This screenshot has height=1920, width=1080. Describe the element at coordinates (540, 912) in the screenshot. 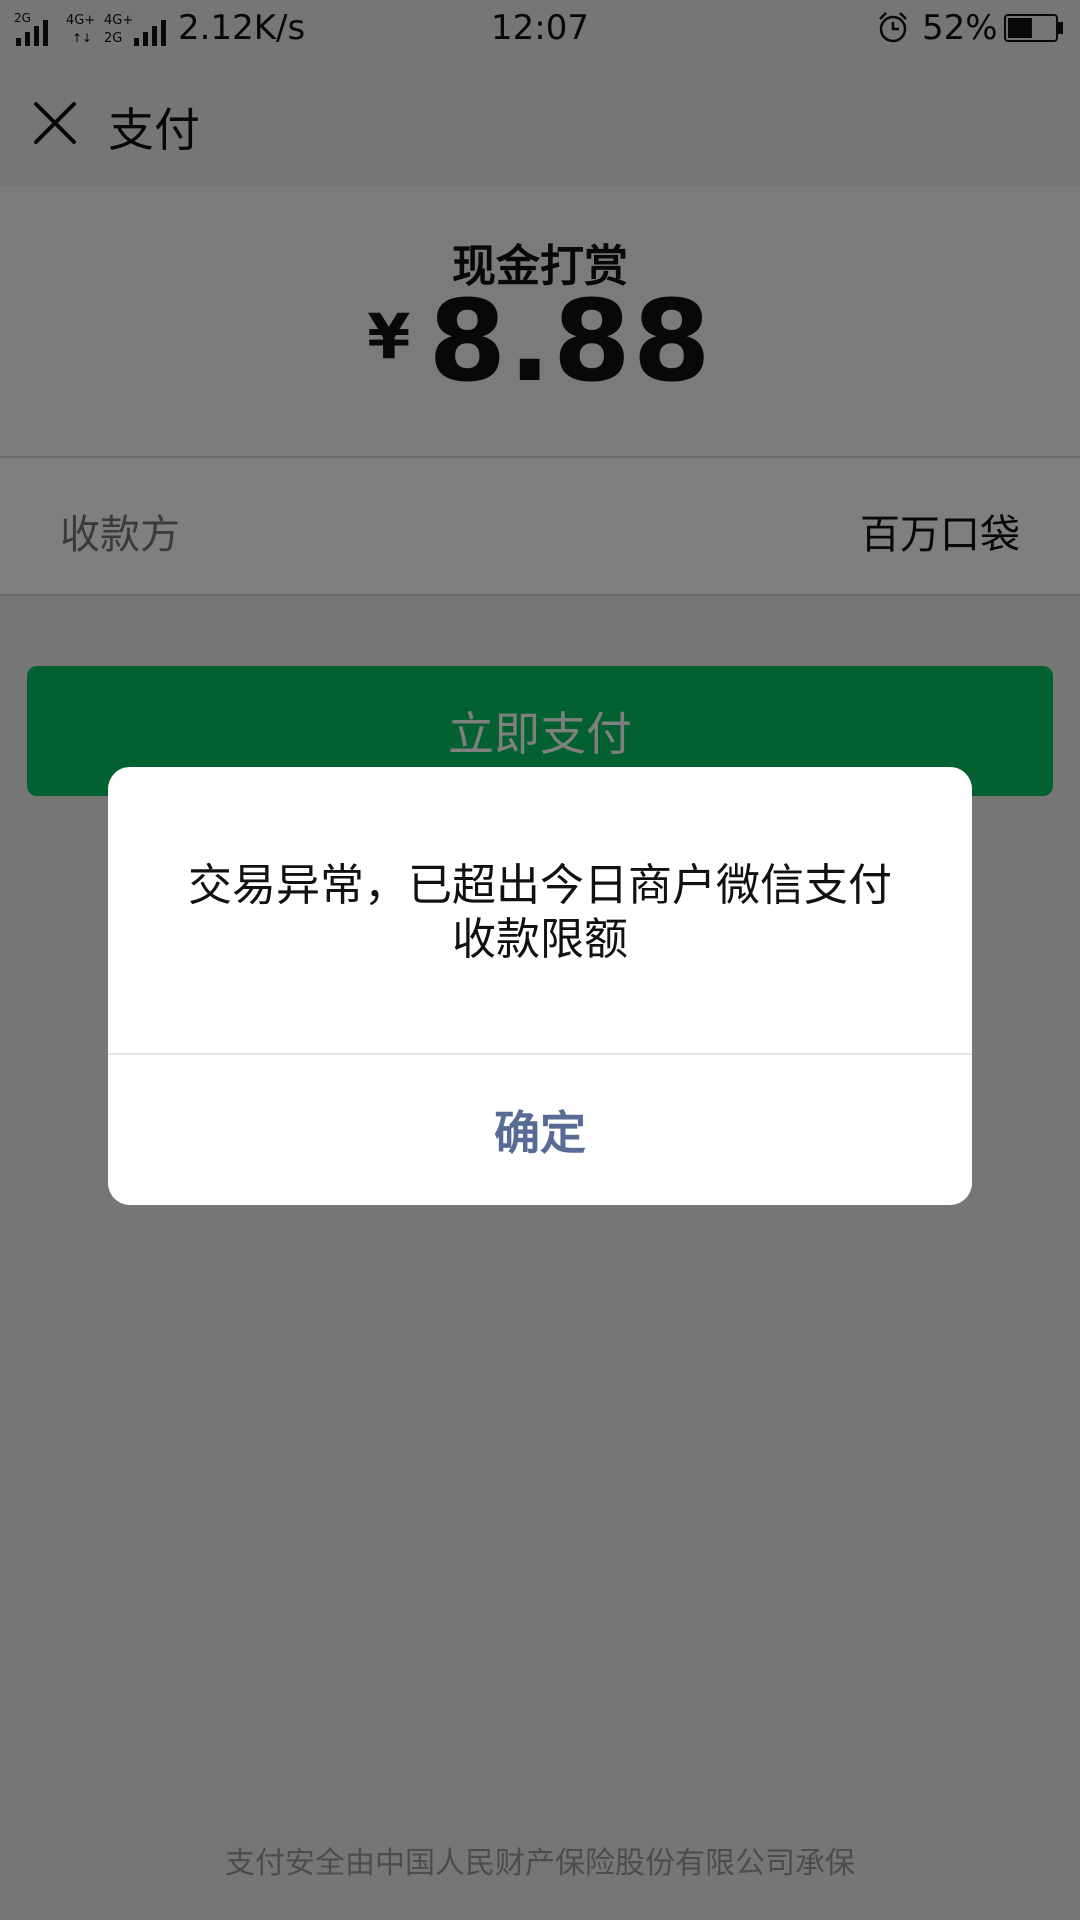

I see `dialog-message: 交易异常，已超出今日商户微信支付收款限额` at that location.